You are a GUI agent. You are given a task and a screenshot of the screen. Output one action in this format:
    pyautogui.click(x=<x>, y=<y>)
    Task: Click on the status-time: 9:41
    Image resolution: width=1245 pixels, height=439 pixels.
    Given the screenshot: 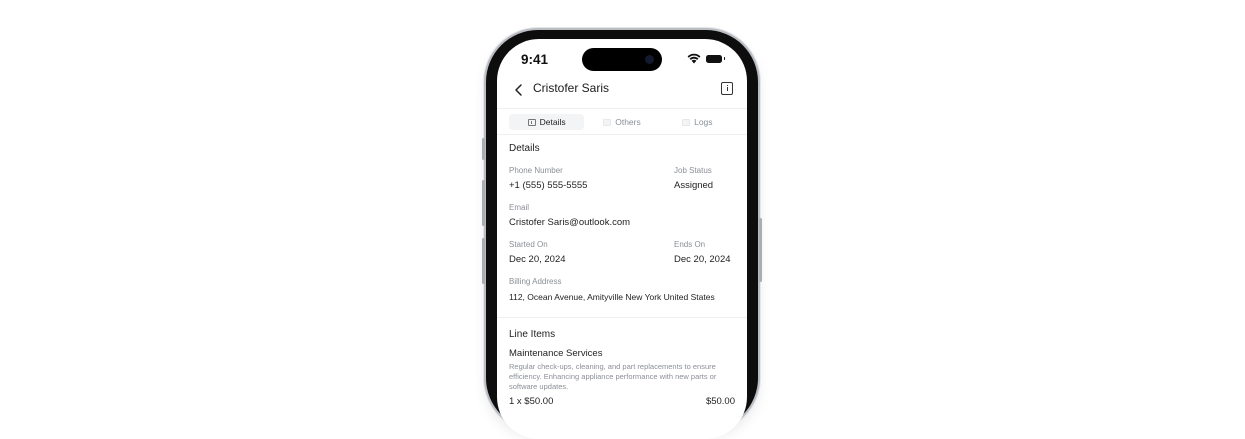 What is the action you would take?
    pyautogui.click(x=535, y=59)
    